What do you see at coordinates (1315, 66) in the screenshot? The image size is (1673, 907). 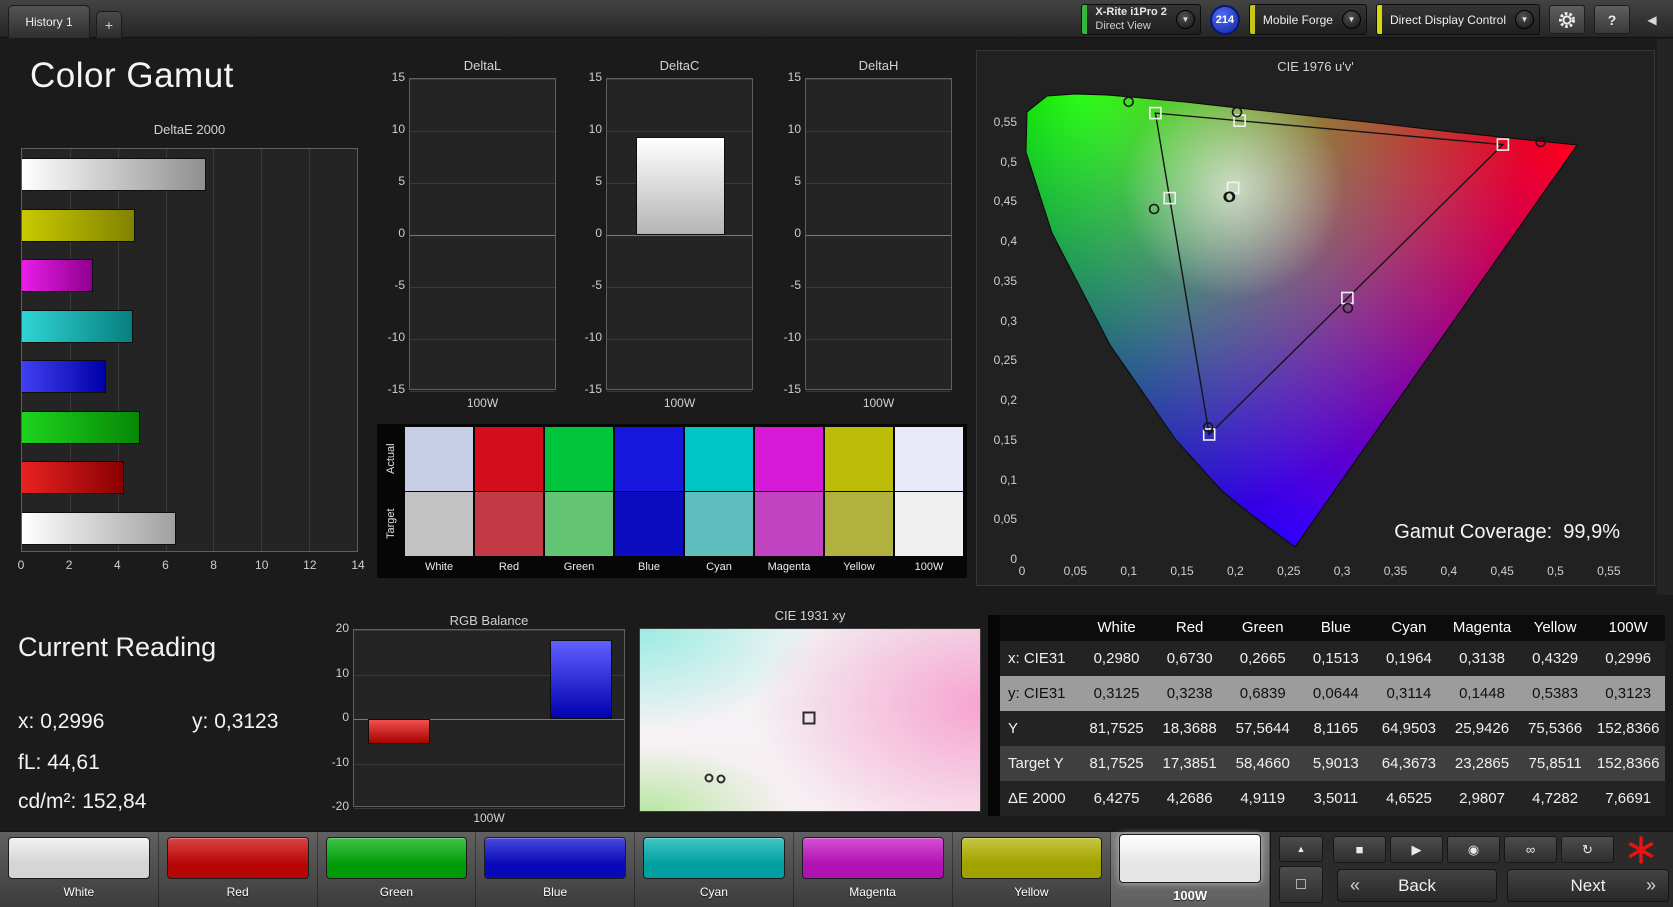 I see `chart-title: CIE 1976 u'v'` at bounding box center [1315, 66].